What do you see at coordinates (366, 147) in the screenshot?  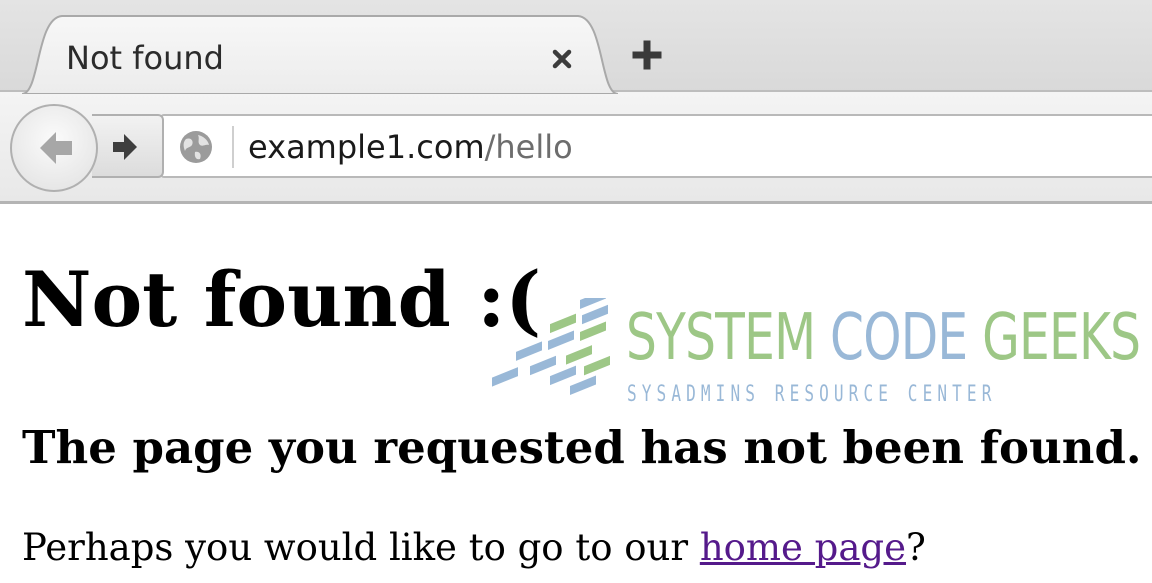 I see `url-host: example1.com` at bounding box center [366, 147].